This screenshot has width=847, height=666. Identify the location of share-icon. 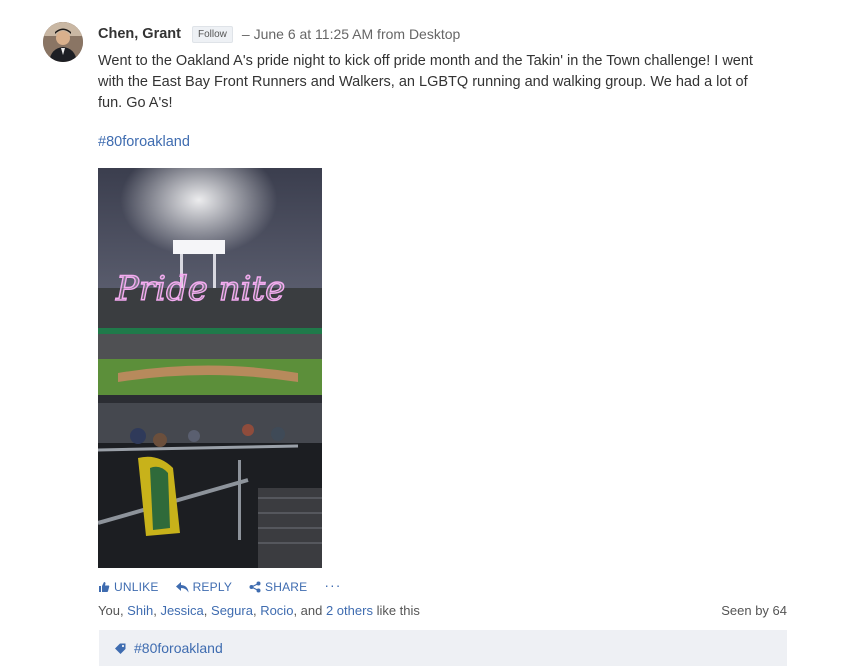
(255, 587).